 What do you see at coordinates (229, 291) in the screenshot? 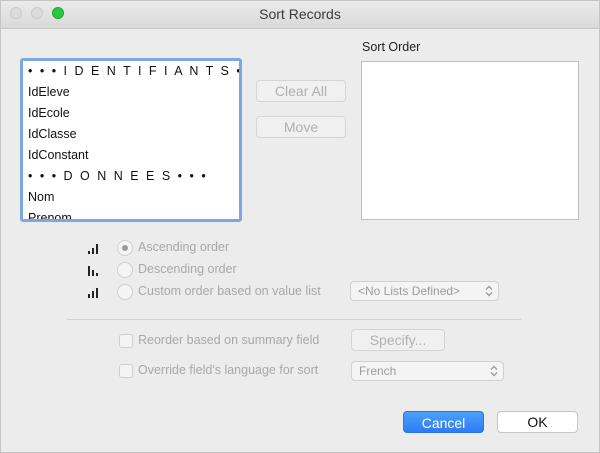
I see `custom-label: Custom order based on value list` at bounding box center [229, 291].